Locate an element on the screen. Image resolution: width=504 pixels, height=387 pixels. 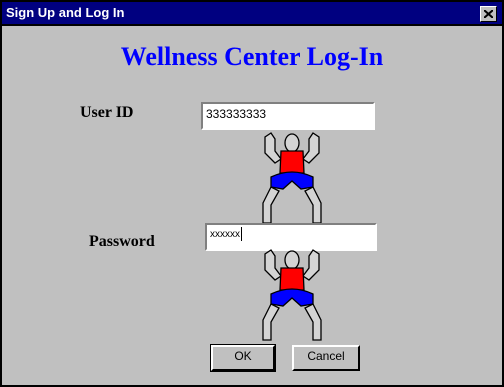
password-value: xxxxxx is located at coordinates (225, 234).